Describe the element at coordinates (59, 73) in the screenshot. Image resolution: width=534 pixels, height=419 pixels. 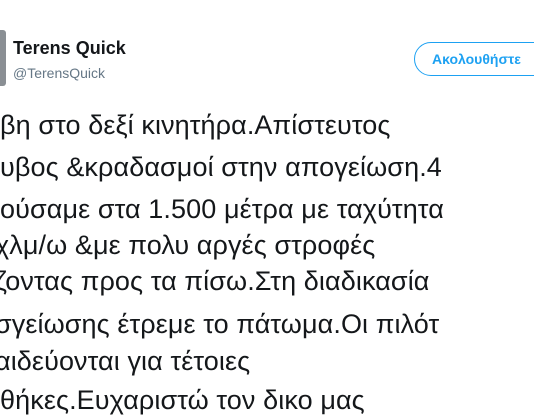
I see `user-handle: @TerensQuick` at that location.